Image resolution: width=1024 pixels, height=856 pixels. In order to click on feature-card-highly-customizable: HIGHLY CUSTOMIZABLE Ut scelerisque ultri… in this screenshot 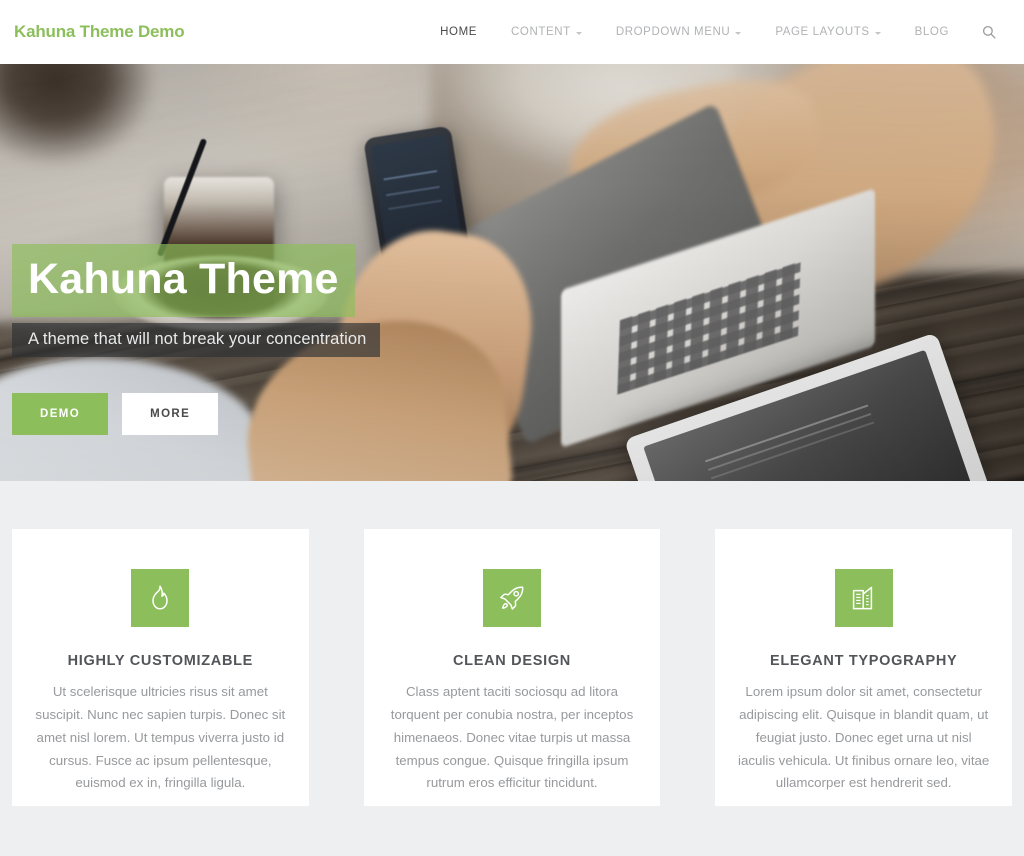, I will do `click(160, 667)`.